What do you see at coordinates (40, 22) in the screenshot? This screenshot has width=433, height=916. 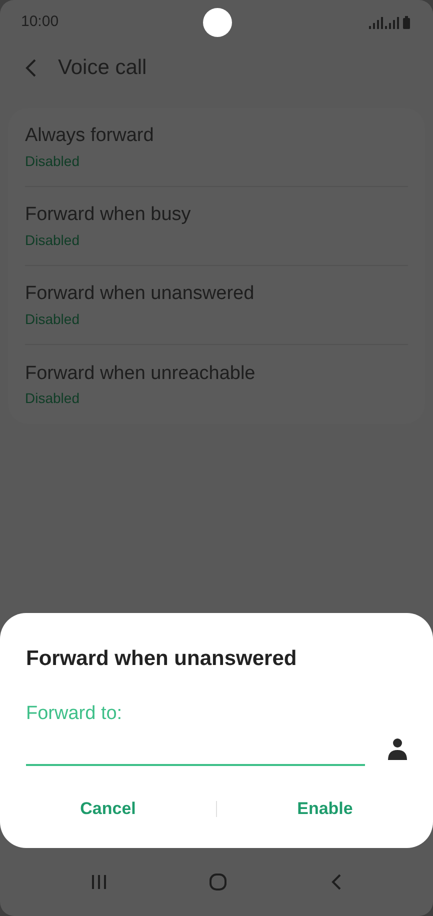 I see `status-time: 10:00` at bounding box center [40, 22].